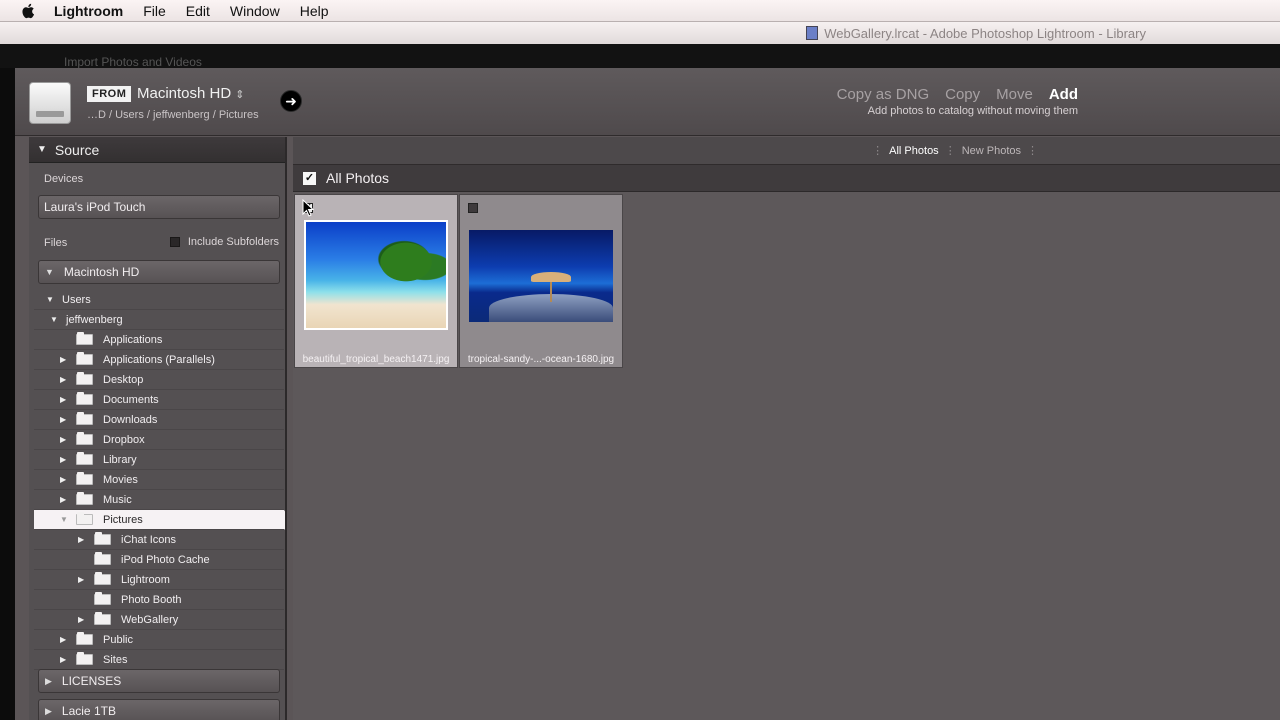 The image size is (1280, 720). What do you see at coordinates (198, 11) in the screenshot?
I see `menu-edit: Edit` at bounding box center [198, 11].